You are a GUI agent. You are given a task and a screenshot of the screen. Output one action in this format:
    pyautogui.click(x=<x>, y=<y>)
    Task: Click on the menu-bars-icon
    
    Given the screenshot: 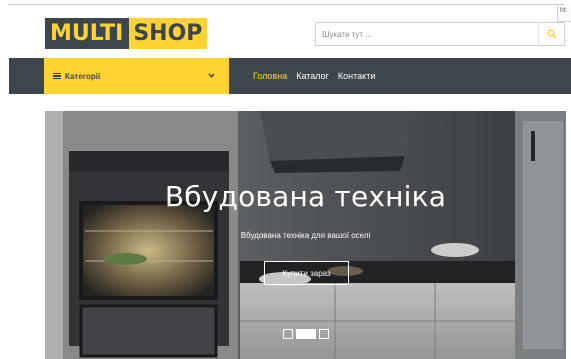 What is the action you would take?
    pyautogui.click(x=57, y=76)
    